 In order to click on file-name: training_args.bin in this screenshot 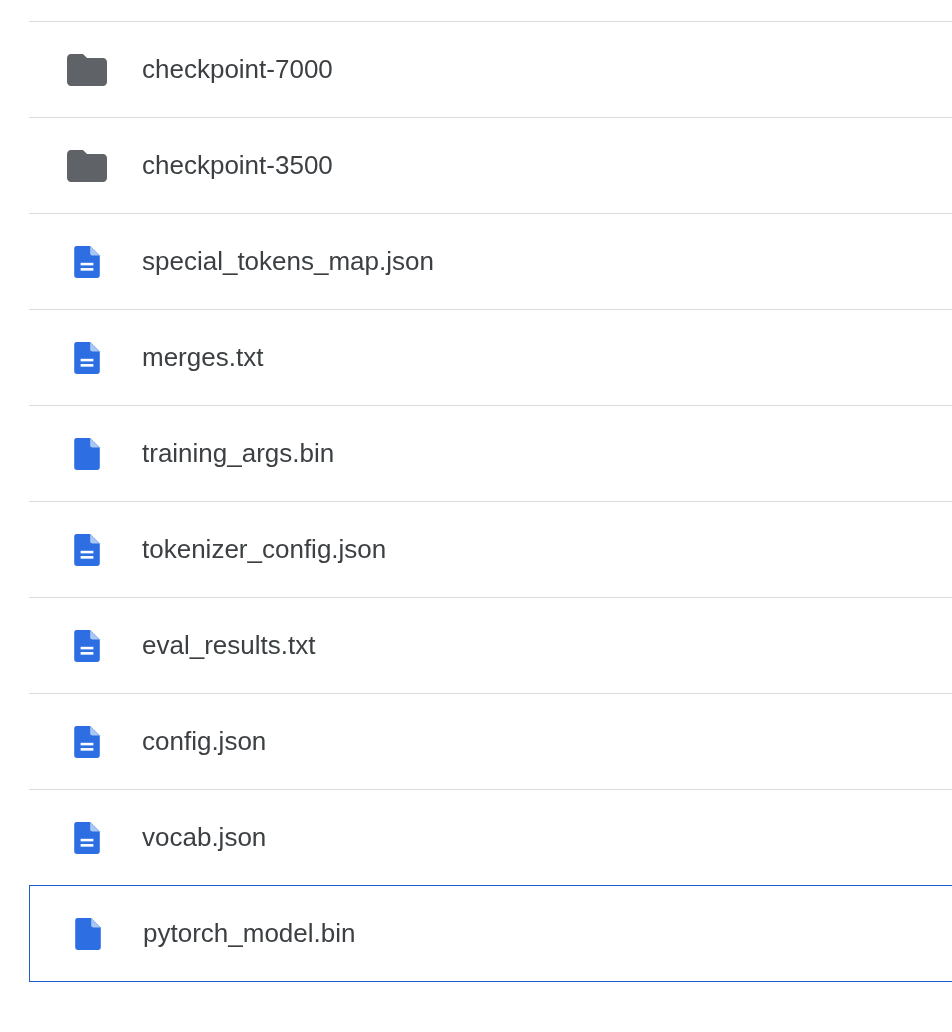, I will do `click(238, 453)`.